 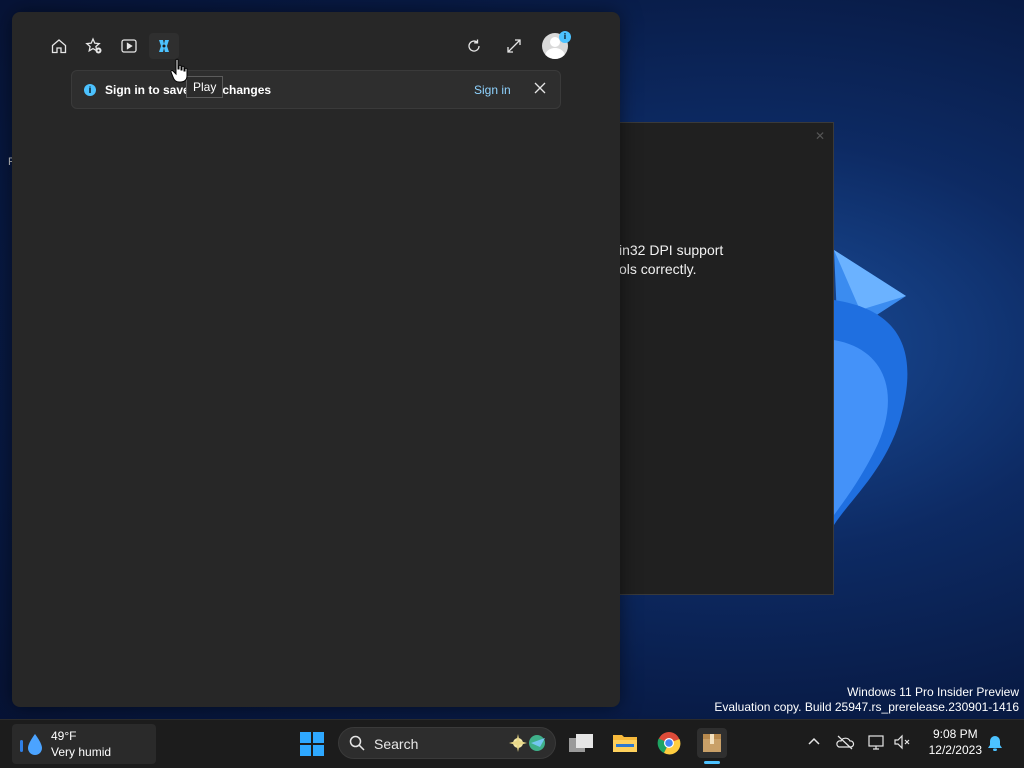 I want to click on taskbar-search-box: Search, so click(x=447, y=743).